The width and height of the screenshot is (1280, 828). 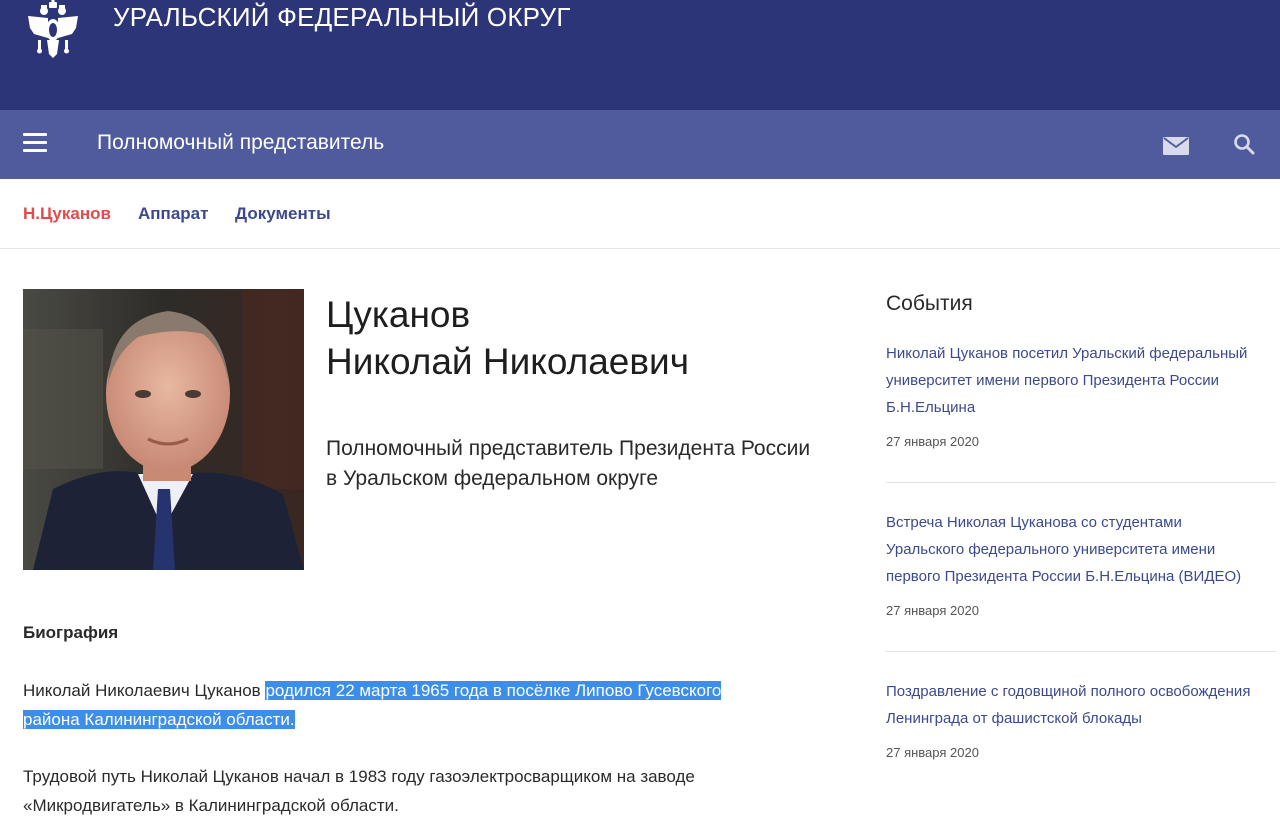 I want to click on double-headed-eagle-emblem-icon, so click(x=53, y=30).